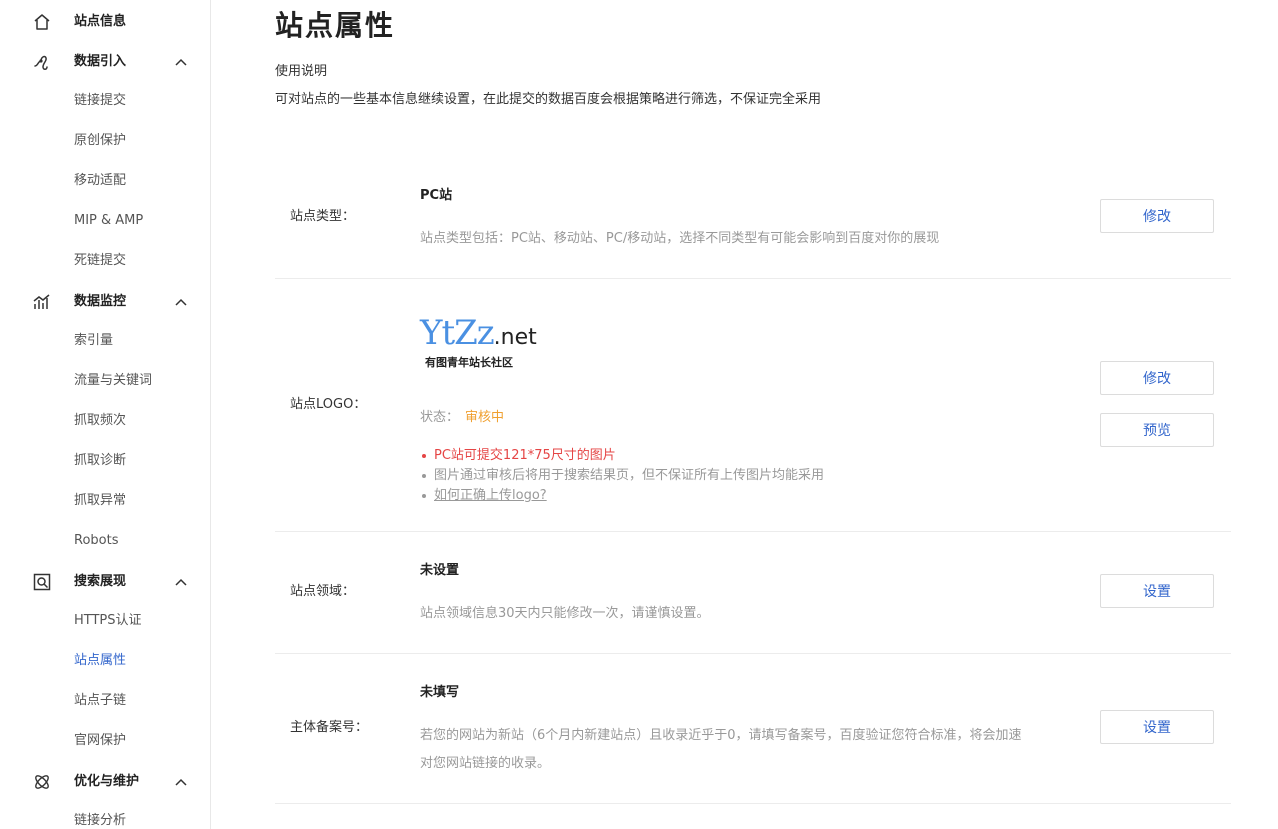  Describe the element at coordinates (565, 613) in the screenshot. I see `site-domain-description: 站点领域信息30天内只能修改一次，请谨慎设置。` at that location.